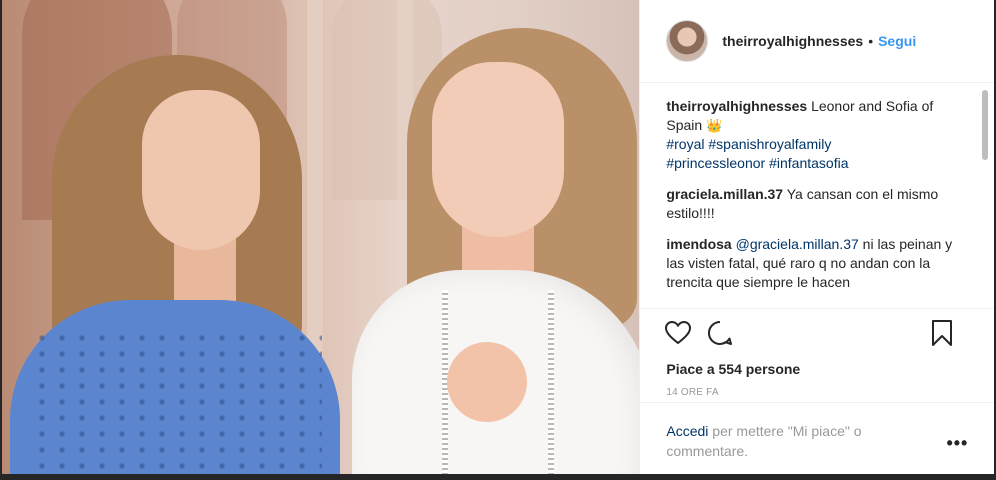 This screenshot has width=996, height=480. What do you see at coordinates (897, 41) in the screenshot?
I see `follow-button: Segui` at bounding box center [897, 41].